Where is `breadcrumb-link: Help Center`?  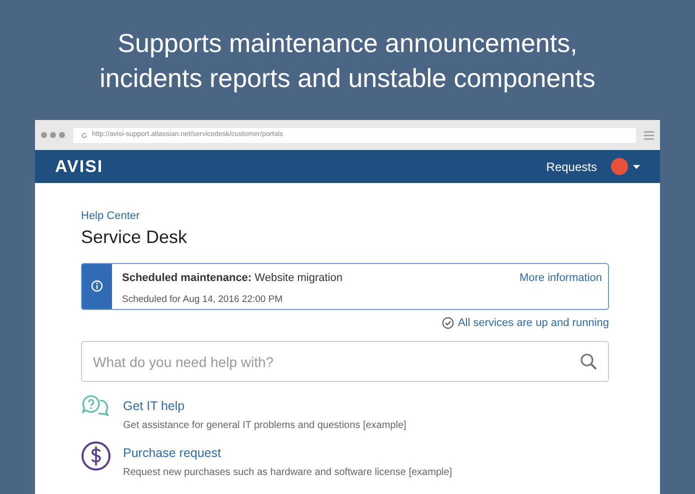 breadcrumb-link: Help Center is located at coordinates (110, 216).